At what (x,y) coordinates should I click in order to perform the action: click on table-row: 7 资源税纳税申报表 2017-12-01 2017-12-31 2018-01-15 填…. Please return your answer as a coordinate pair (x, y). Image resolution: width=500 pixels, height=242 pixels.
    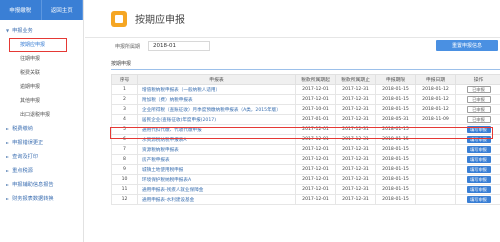
    Looking at the image, I should click on (305, 149).